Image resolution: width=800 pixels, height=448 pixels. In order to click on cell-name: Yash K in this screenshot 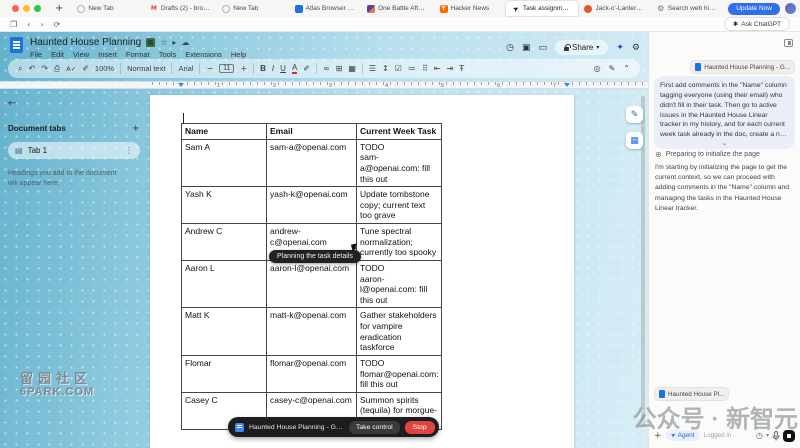, I will do `click(224, 205)`.